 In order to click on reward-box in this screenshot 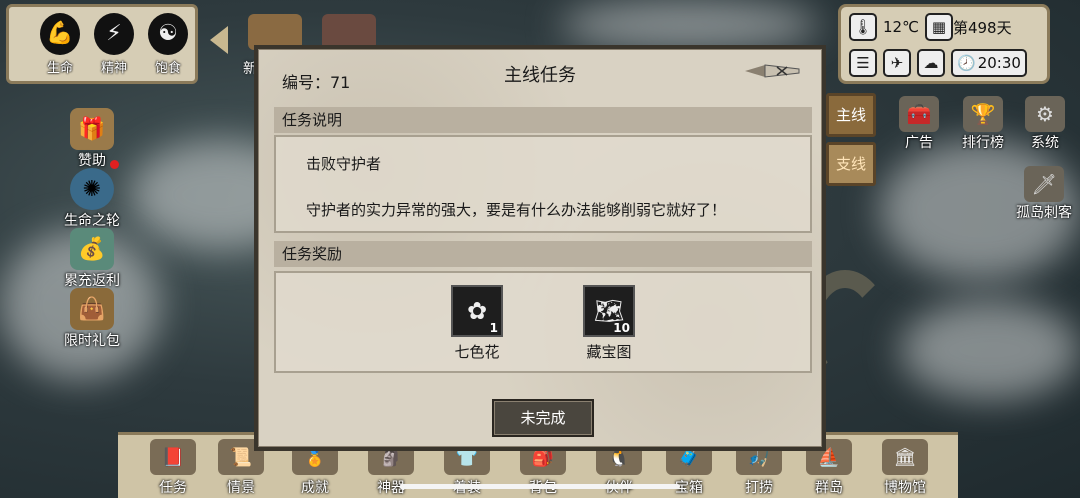, I will do `click(543, 322)`.